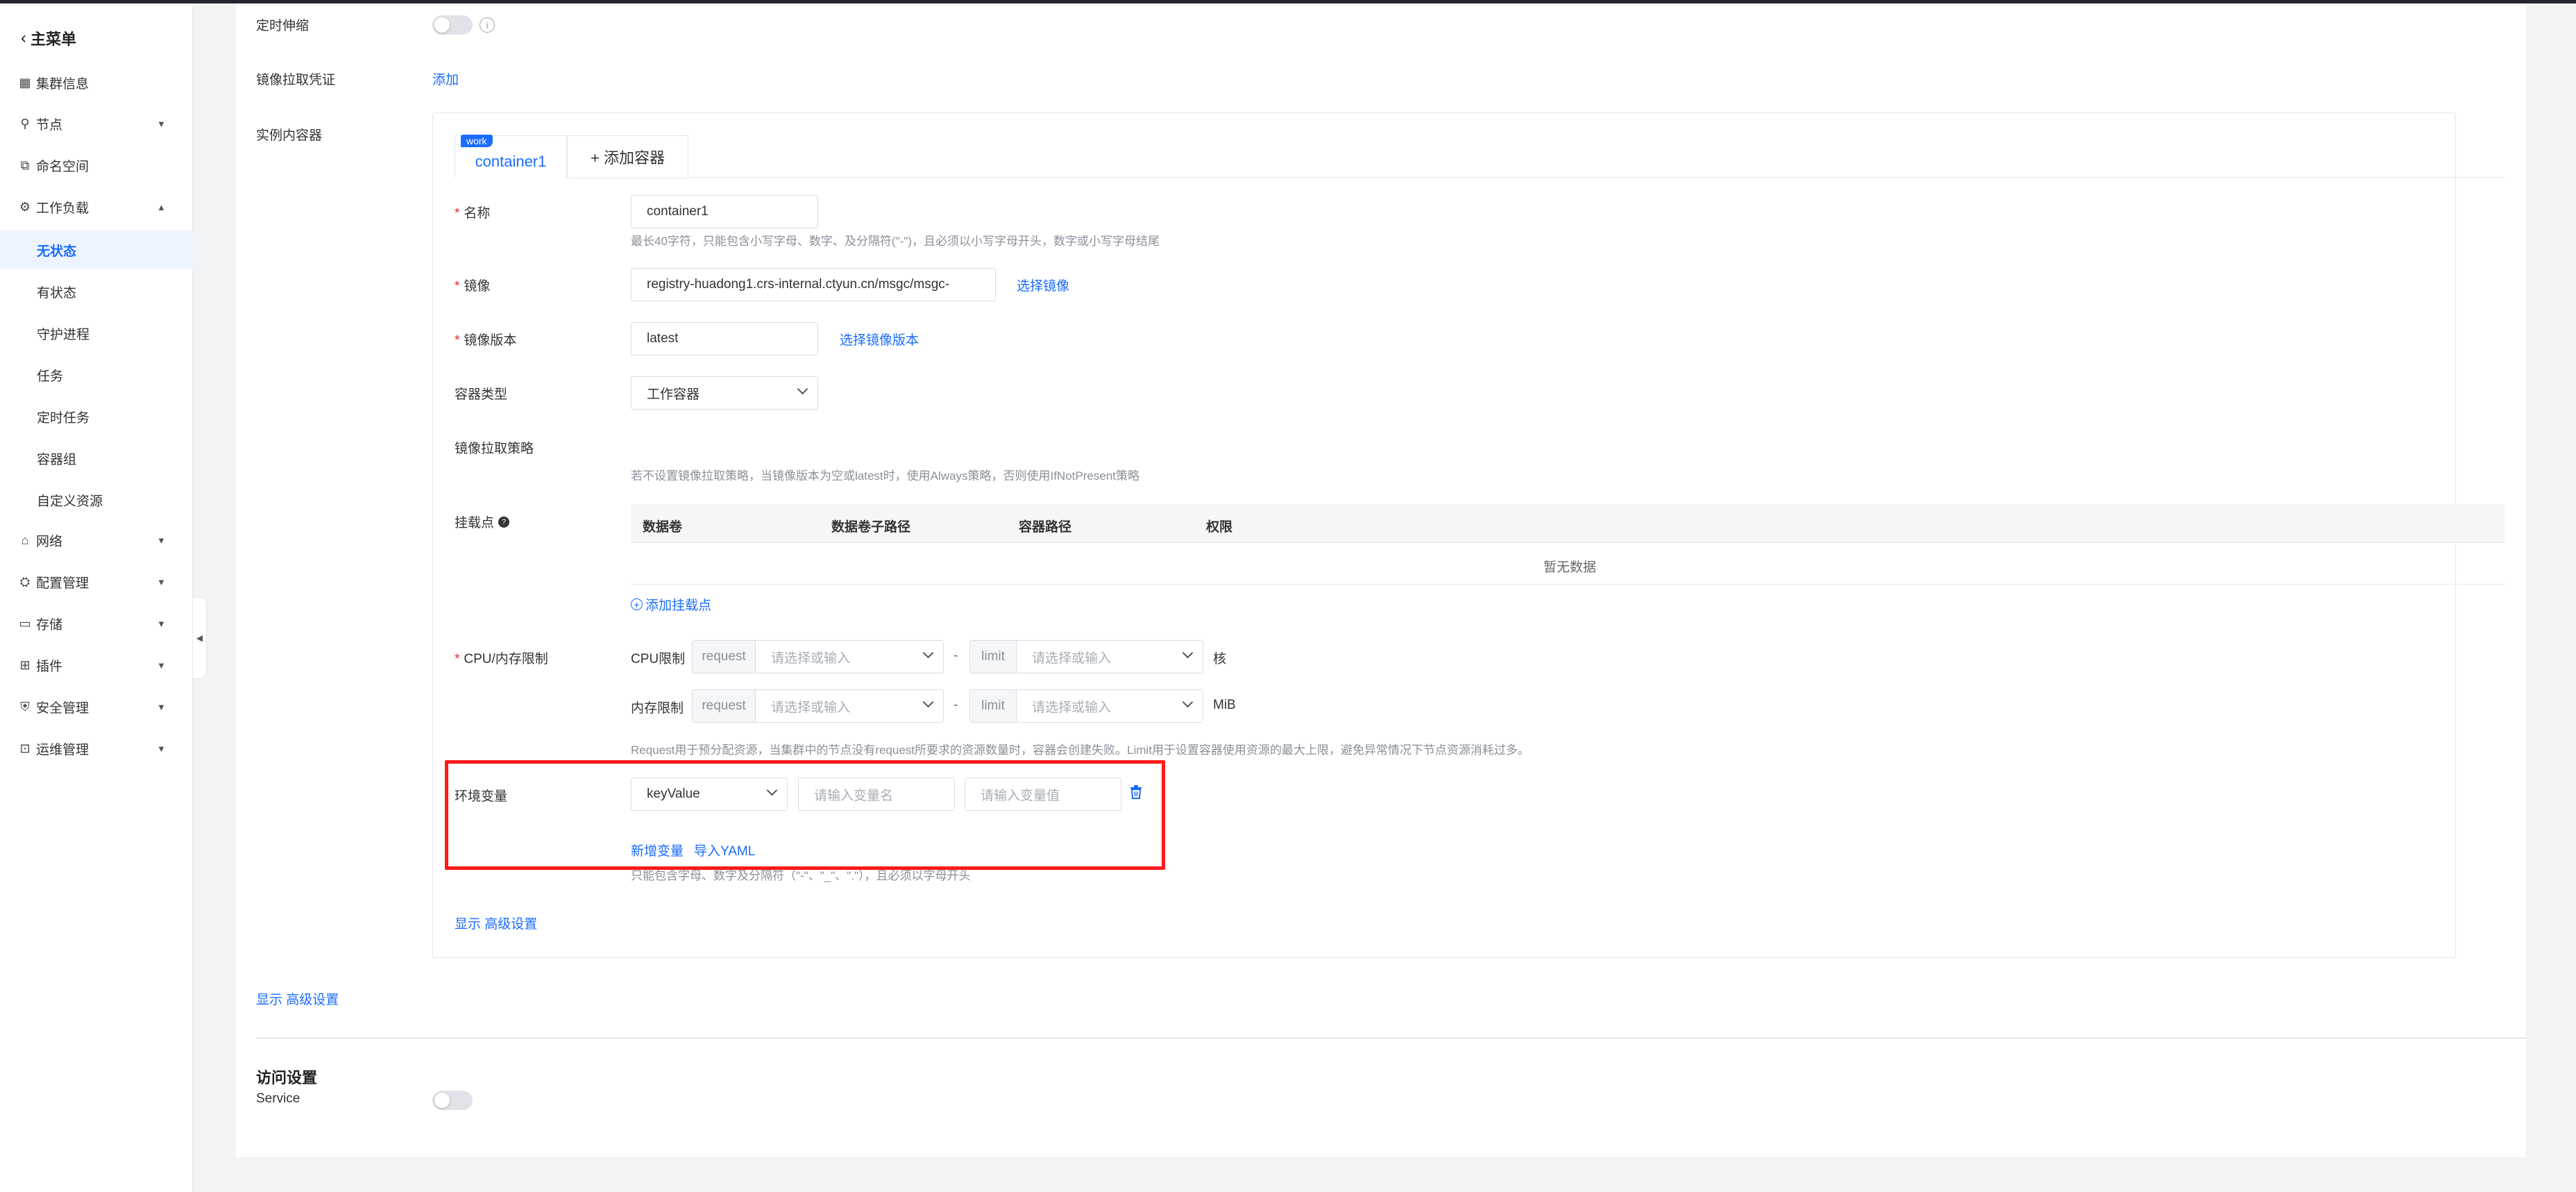 Image resolution: width=2576 pixels, height=1192 pixels. What do you see at coordinates (724, 212) in the screenshot?
I see `name-input: container1` at bounding box center [724, 212].